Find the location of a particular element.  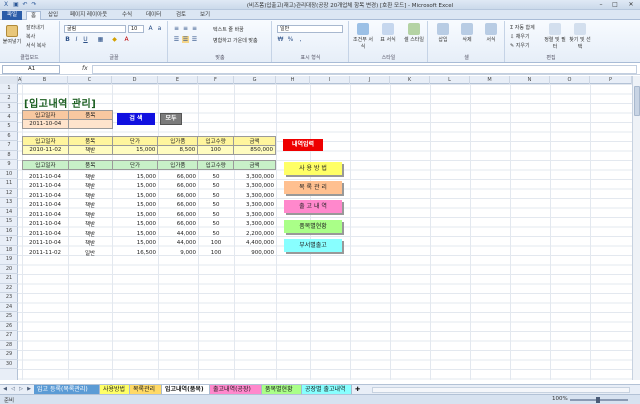

table-row: 2011-11-02 일반 16,500 9,000 100 900,000 is located at coordinates (149, 253).